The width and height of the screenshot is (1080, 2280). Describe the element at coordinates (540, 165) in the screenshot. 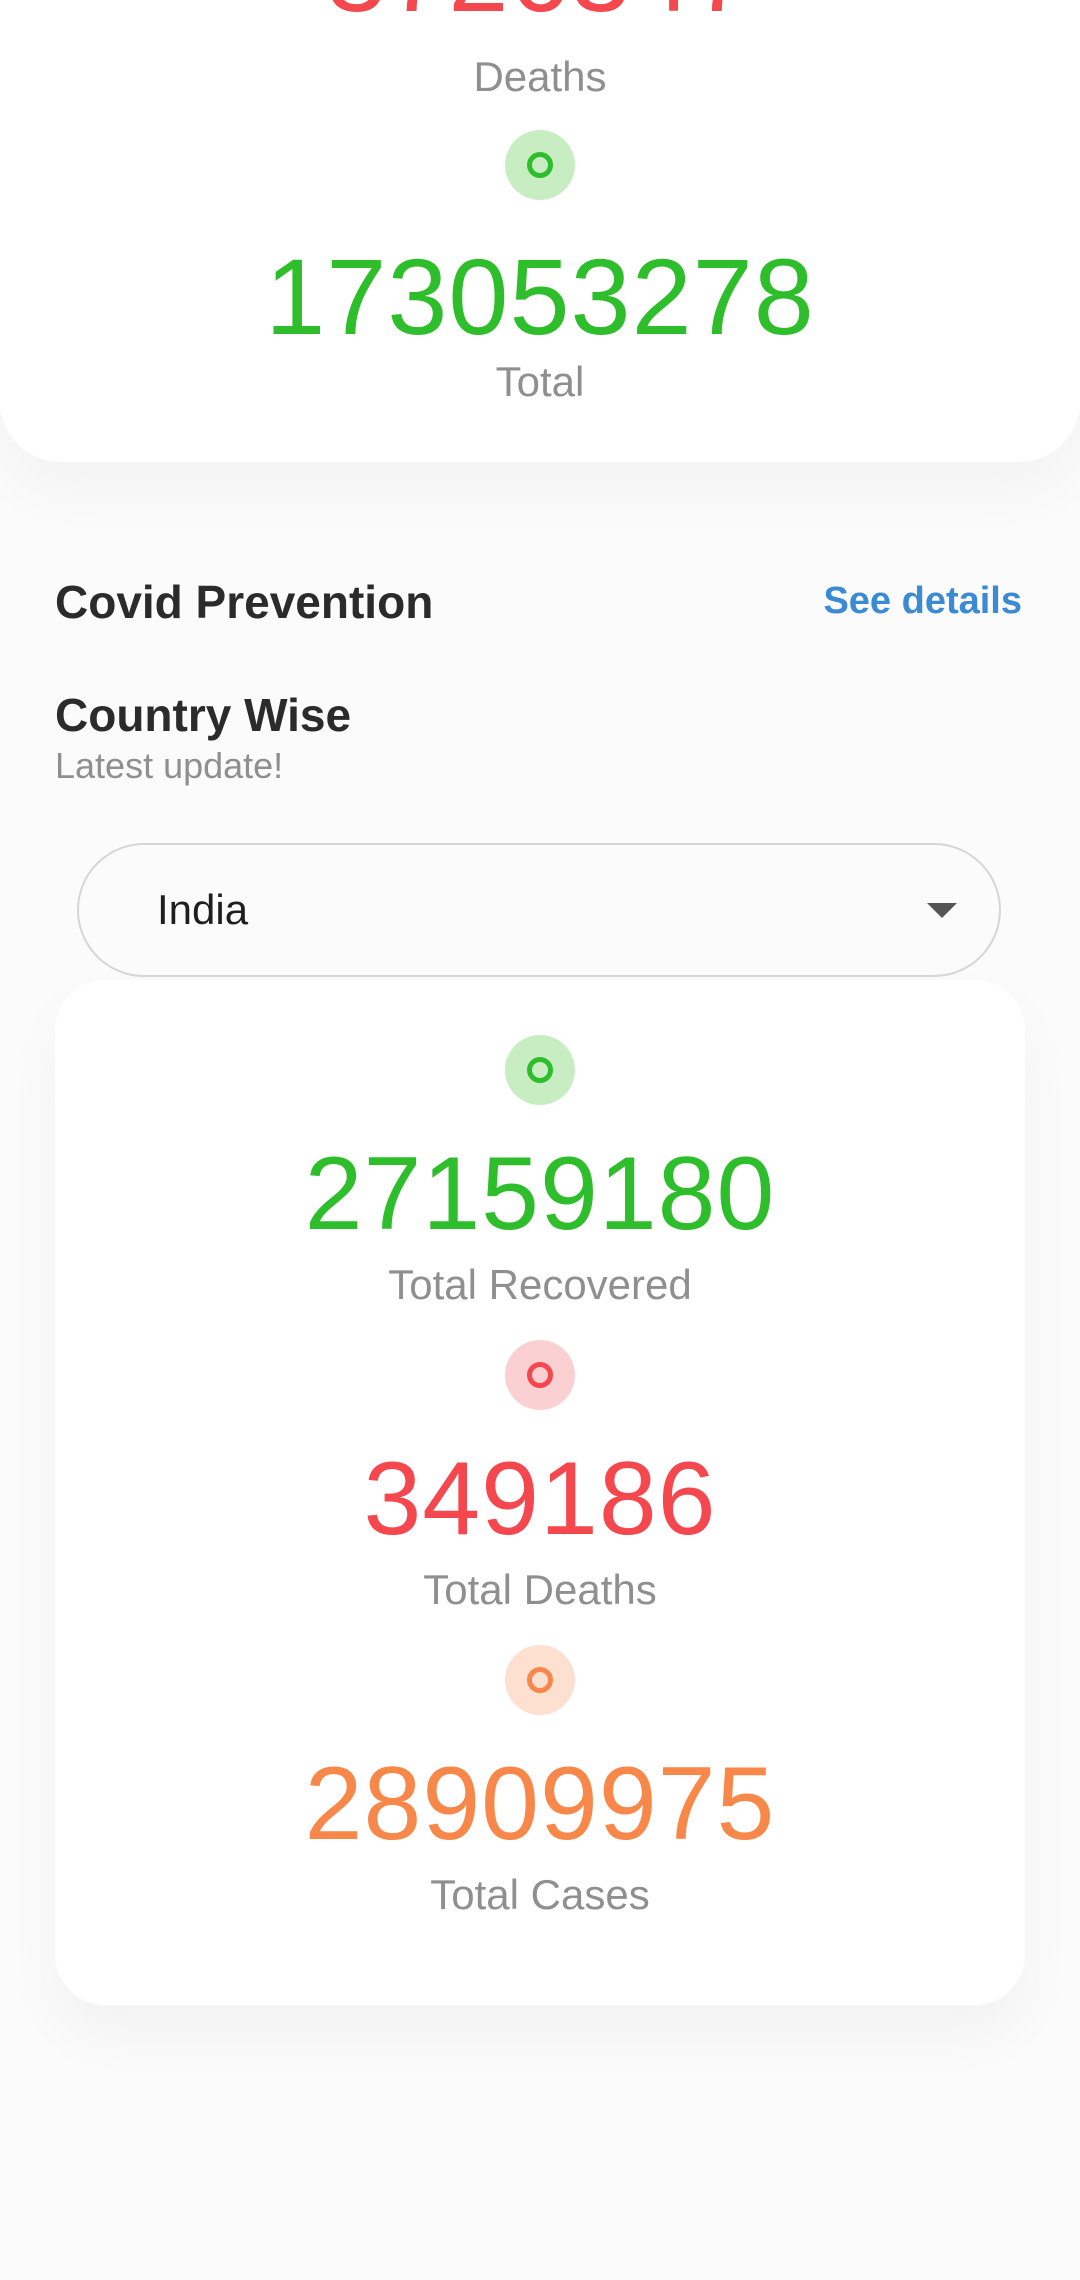

I see `global-total-dot-icon` at that location.